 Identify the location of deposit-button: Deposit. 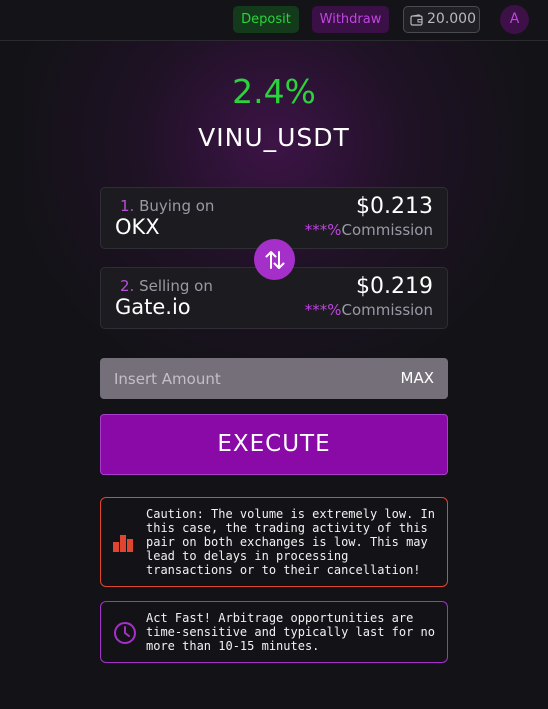
(266, 19).